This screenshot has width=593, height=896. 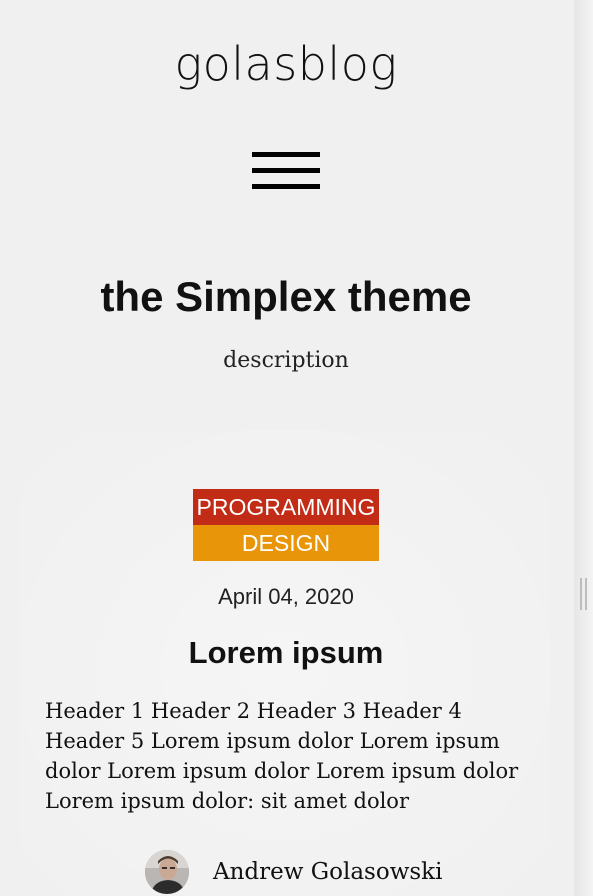 What do you see at coordinates (286, 360) in the screenshot?
I see `hero-description: description` at bounding box center [286, 360].